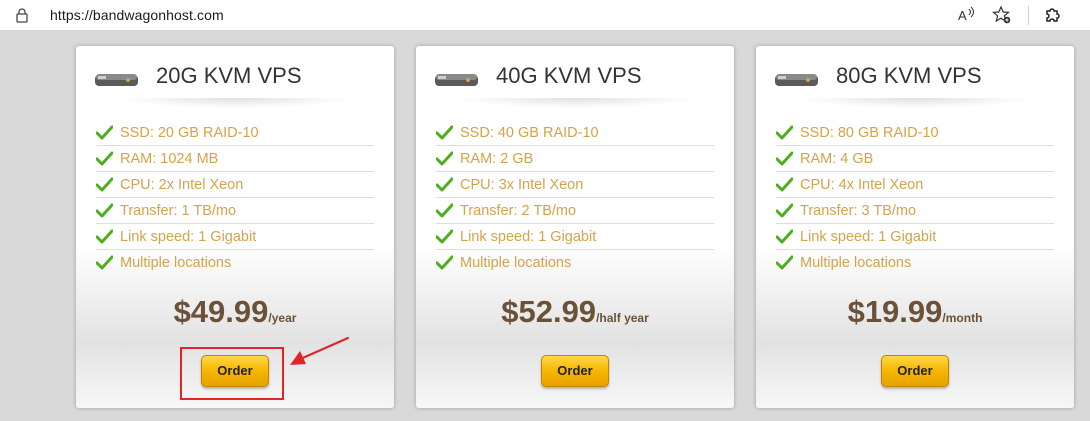  I want to click on feature-item: RAM: 1024 MB, so click(235, 159).